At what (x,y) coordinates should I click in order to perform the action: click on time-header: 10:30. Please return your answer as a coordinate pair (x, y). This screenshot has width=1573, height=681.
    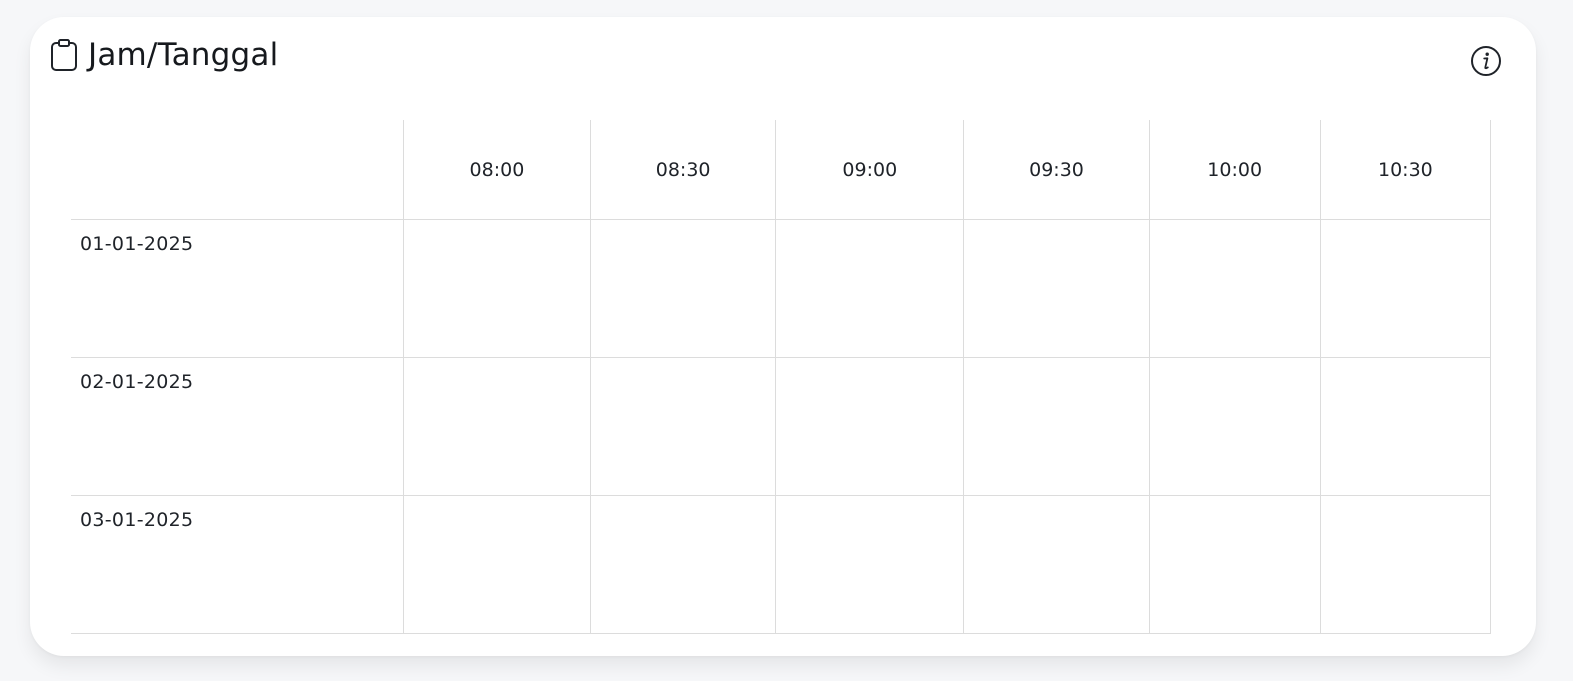
    Looking at the image, I should click on (1406, 170).